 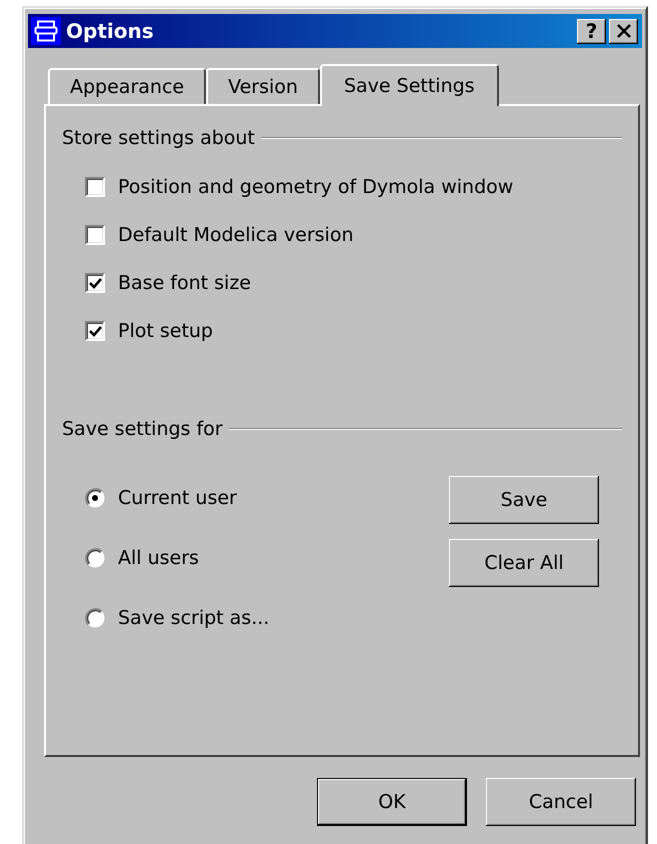 What do you see at coordinates (158, 558) in the screenshot?
I see `radio-label: All users` at bounding box center [158, 558].